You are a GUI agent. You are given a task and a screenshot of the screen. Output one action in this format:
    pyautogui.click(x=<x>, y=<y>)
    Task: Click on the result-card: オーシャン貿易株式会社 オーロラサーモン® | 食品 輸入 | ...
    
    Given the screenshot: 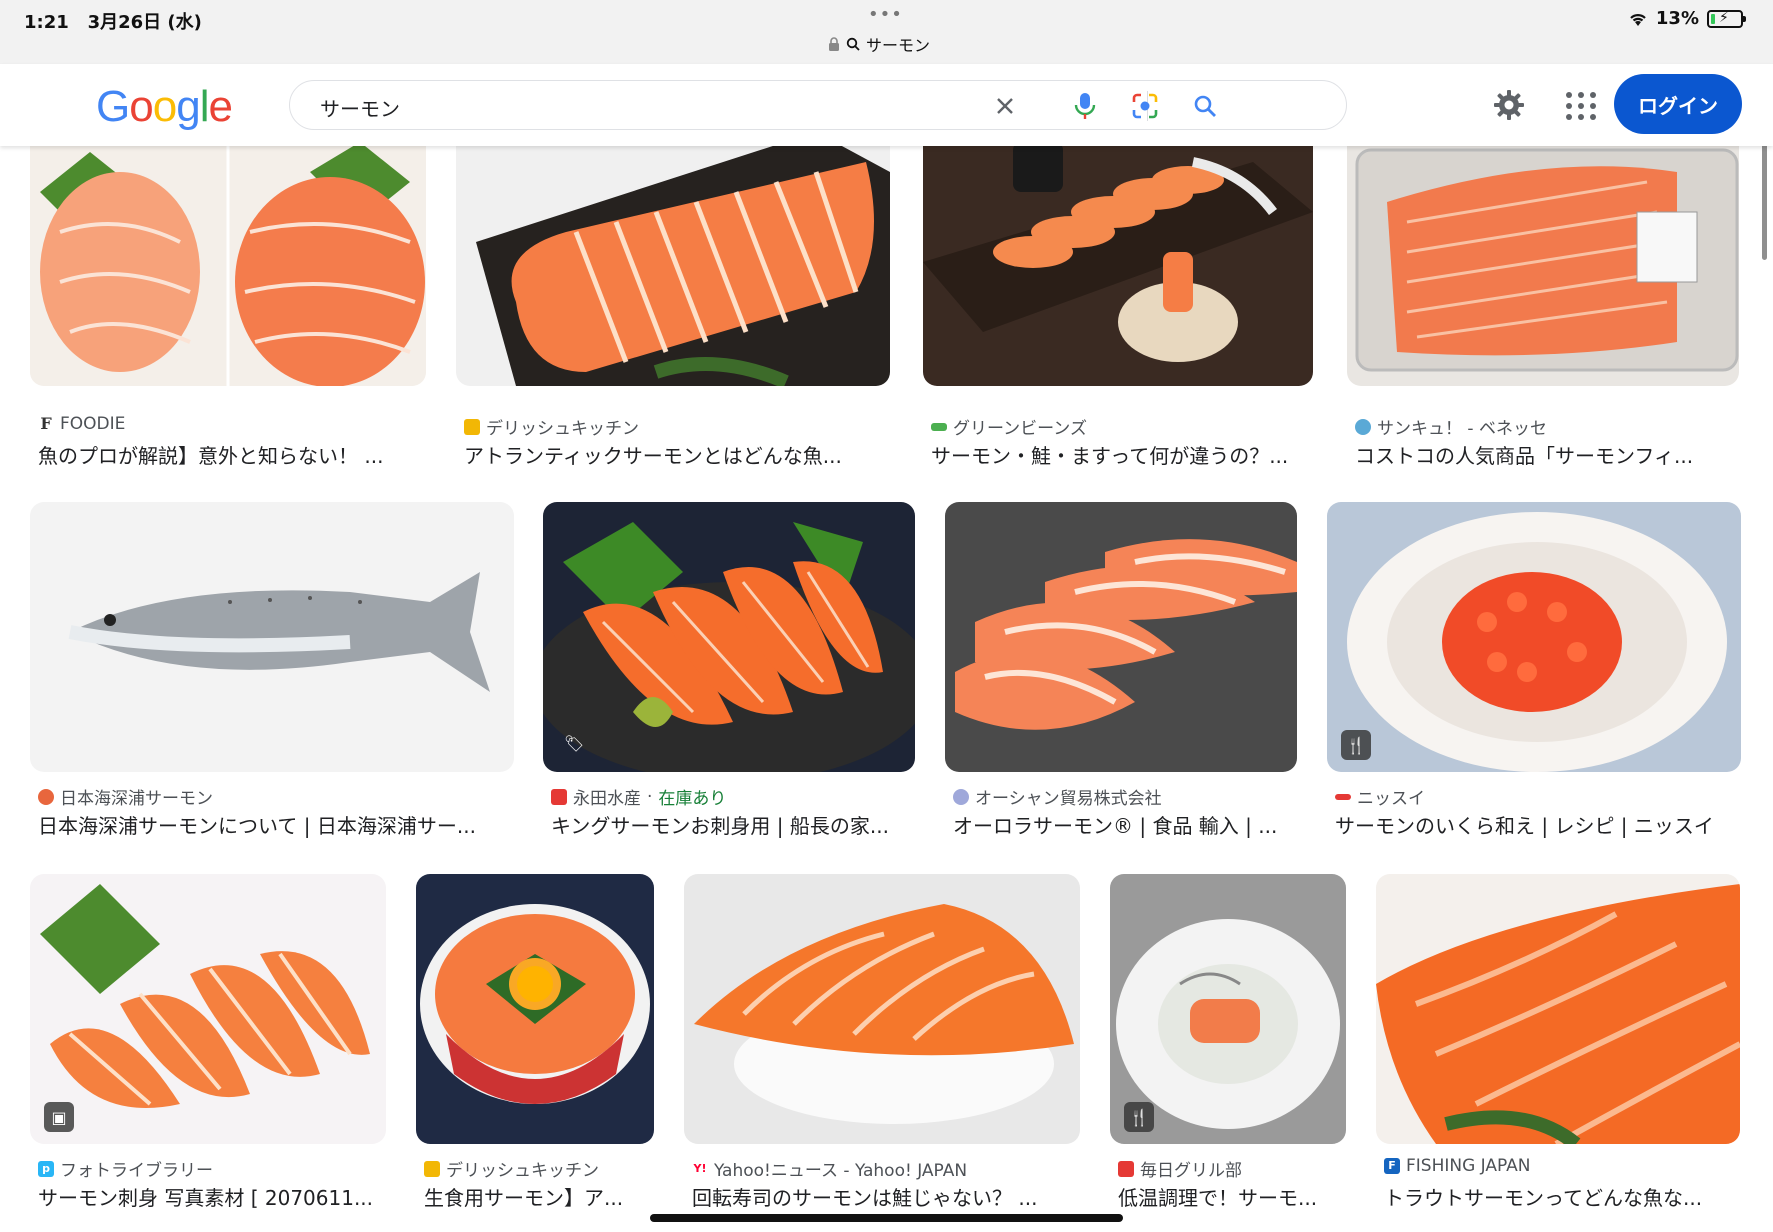 What is the action you would take?
    pyautogui.click(x=1121, y=672)
    